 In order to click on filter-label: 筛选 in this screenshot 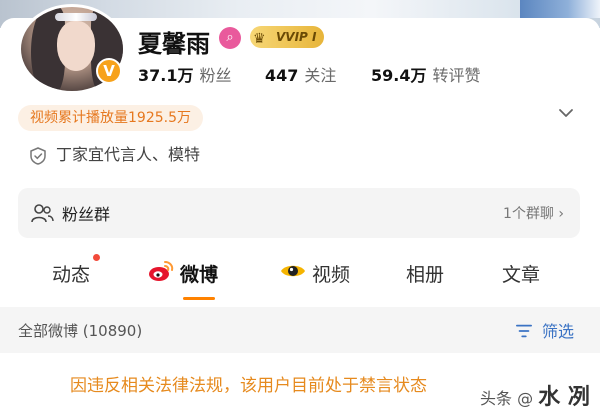, I will do `click(557, 331)`.